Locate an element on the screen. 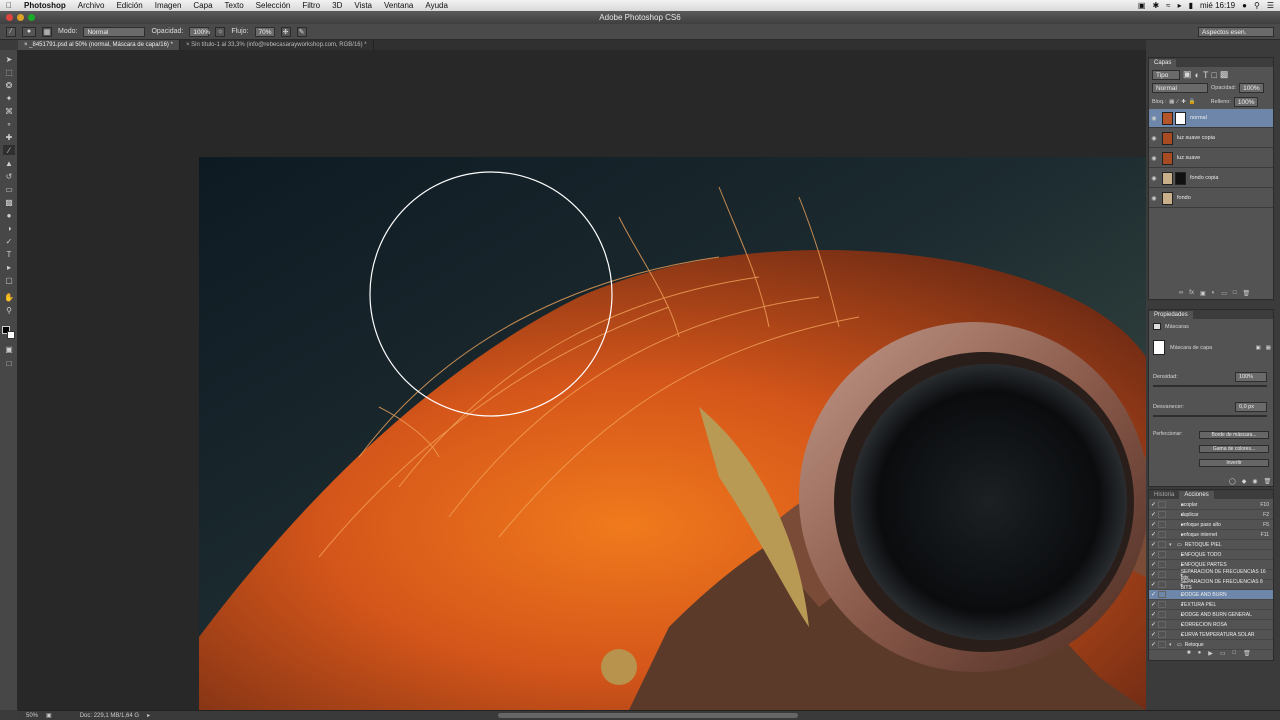  menu-3d: 3D is located at coordinates (337, 5).